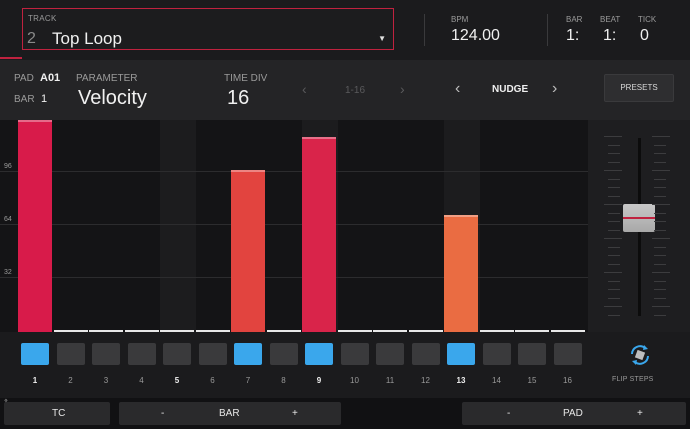  I want to click on step-number: 5, so click(177, 380).